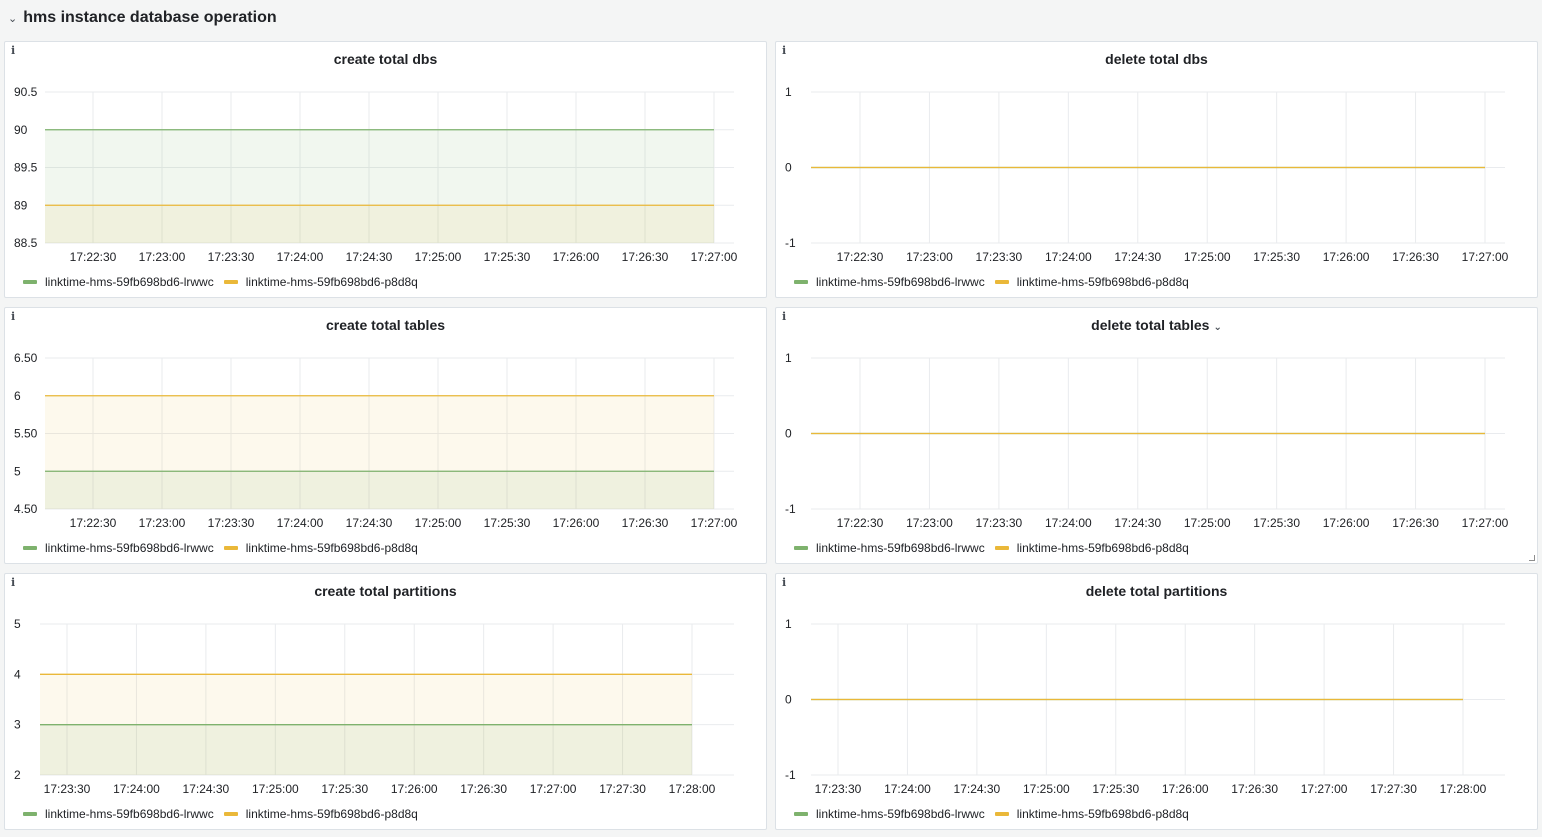  Describe the element at coordinates (17, 775) in the screenshot. I see `y-tick-label: 2` at that location.